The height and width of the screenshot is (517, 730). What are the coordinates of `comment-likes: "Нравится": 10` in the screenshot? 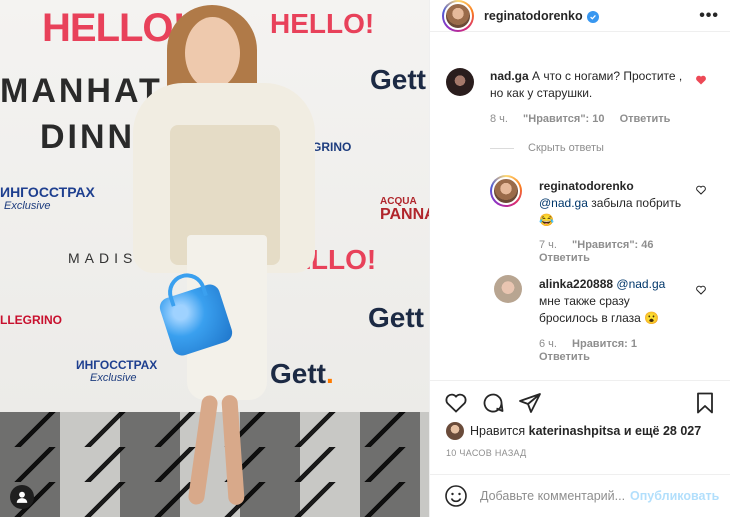 It's located at (563, 119).